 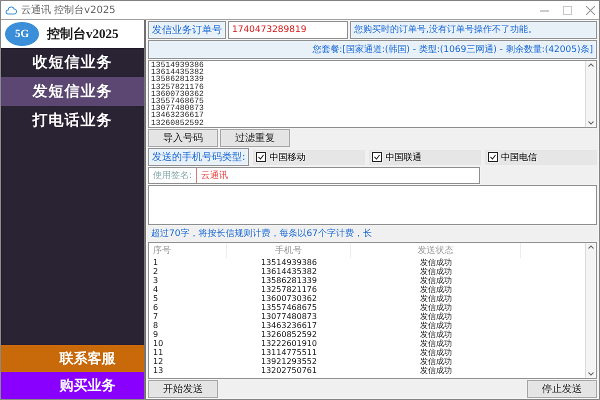 What do you see at coordinates (255, 138) in the screenshot?
I see `number-button: 过滤重复` at bounding box center [255, 138].